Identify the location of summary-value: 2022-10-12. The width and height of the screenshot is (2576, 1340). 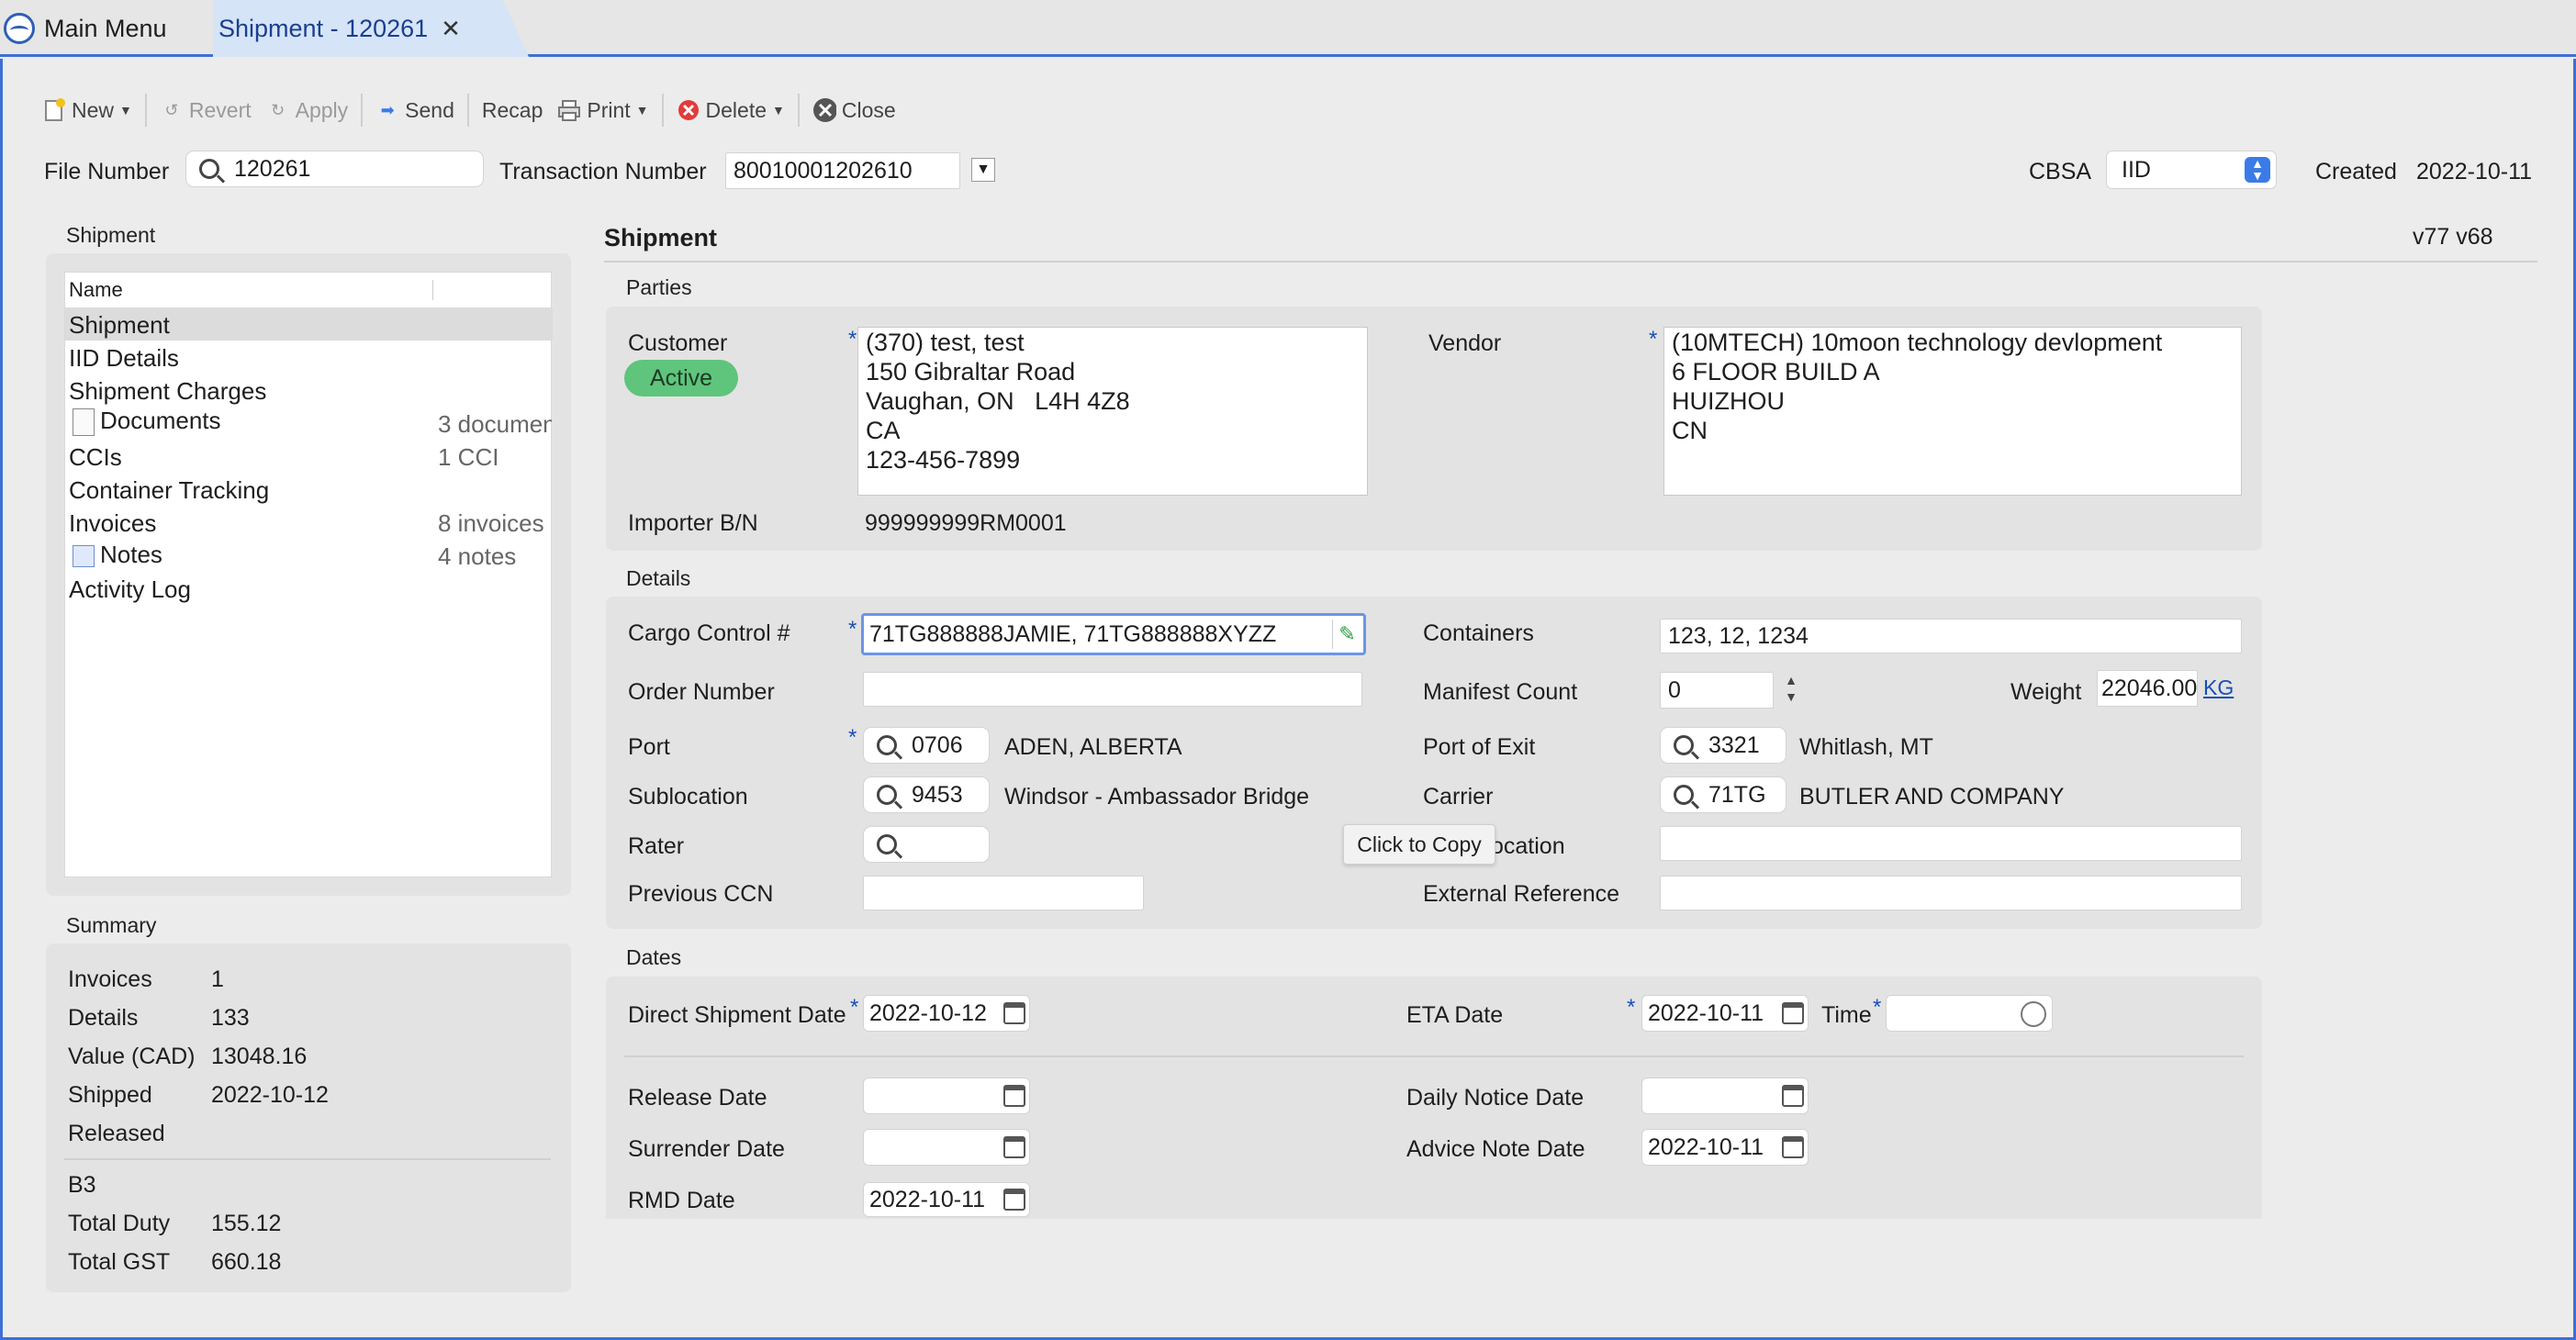
(270, 1095).